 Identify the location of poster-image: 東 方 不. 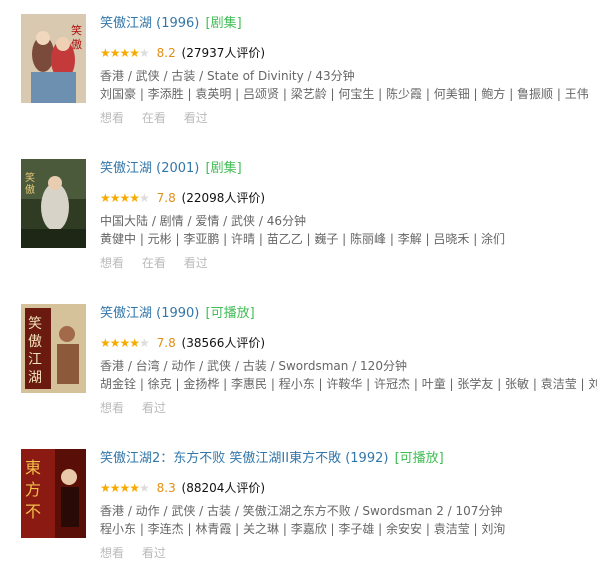
(53, 493).